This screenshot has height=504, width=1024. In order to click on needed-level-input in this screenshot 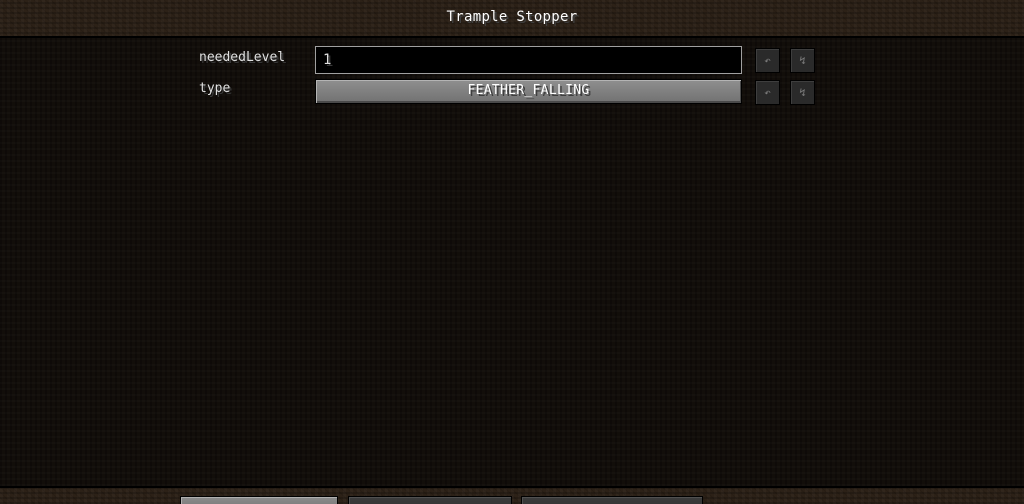, I will do `click(528, 60)`.